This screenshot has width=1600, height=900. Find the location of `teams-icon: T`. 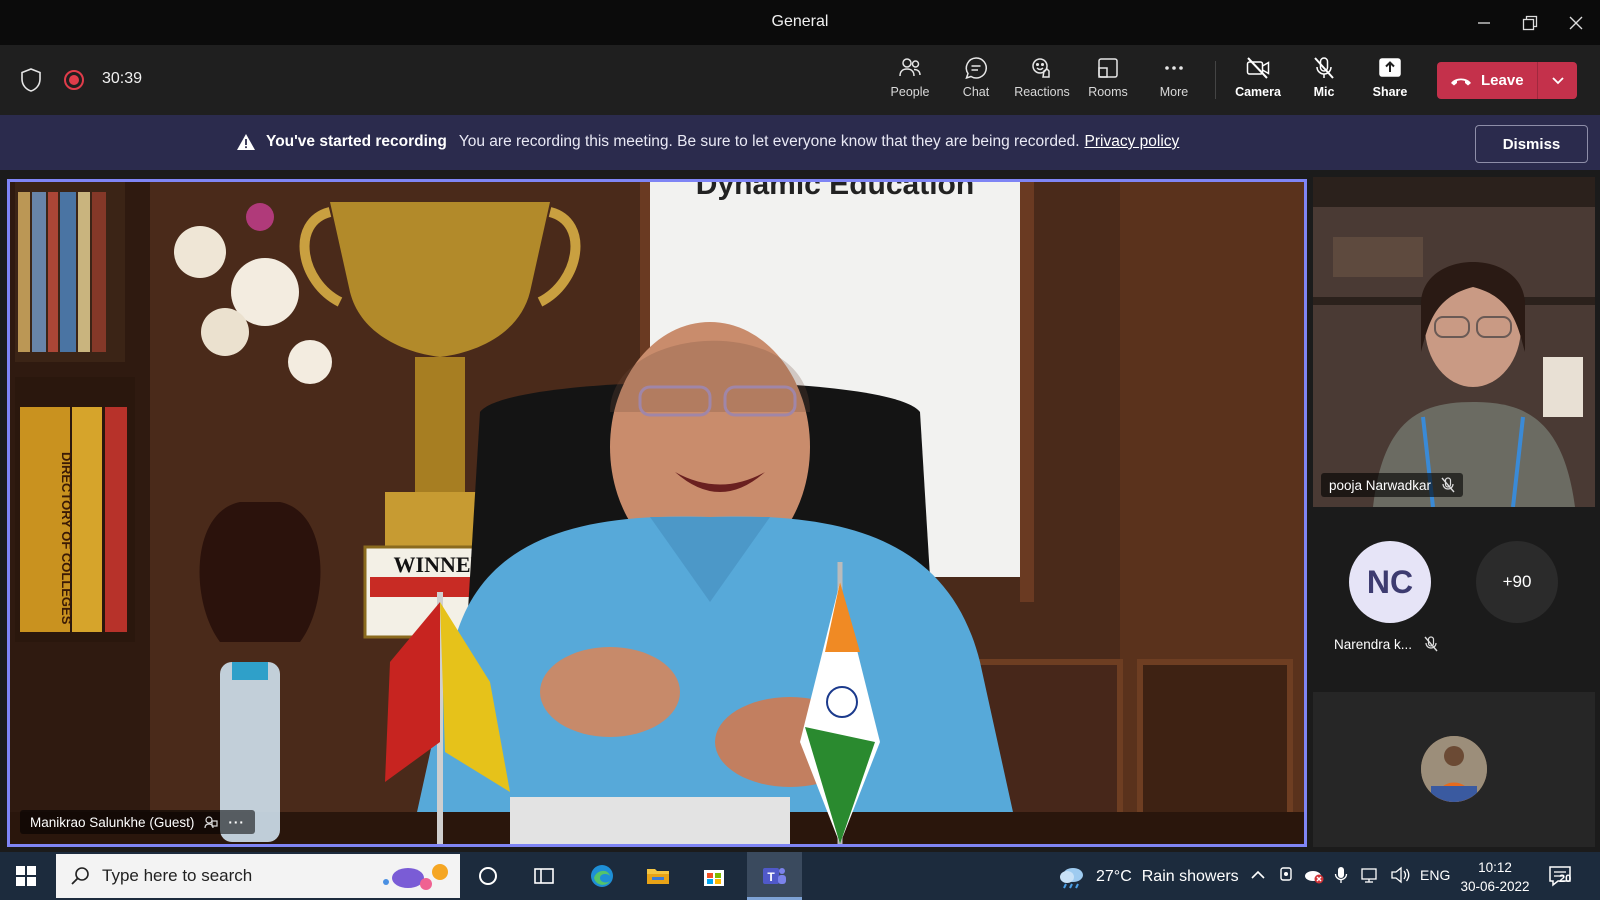

teams-icon: T is located at coordinates (774, 876).